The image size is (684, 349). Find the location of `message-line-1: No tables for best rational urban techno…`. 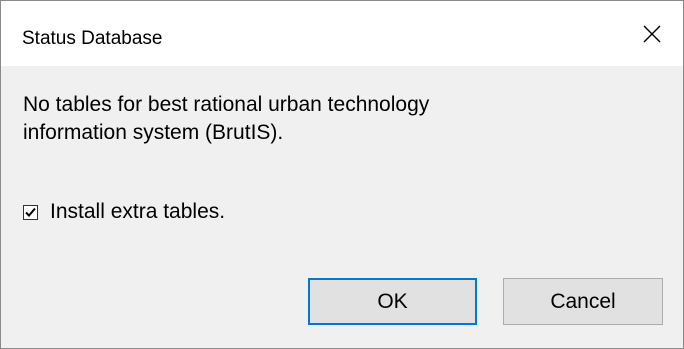

message-line-1: No tables for best rational urban techno… is located at coordinates (226, 104).